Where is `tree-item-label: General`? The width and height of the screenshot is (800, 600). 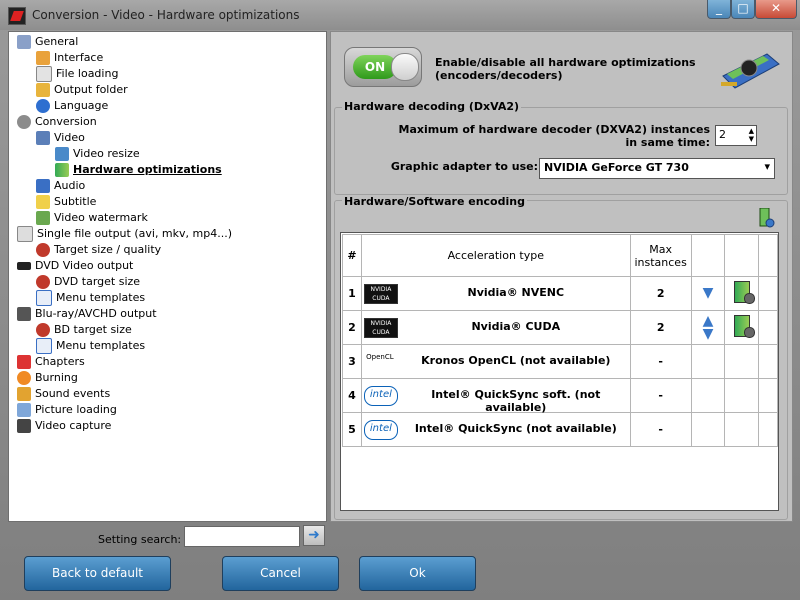 tree-item-label: General is located at coordinates (57, 41).